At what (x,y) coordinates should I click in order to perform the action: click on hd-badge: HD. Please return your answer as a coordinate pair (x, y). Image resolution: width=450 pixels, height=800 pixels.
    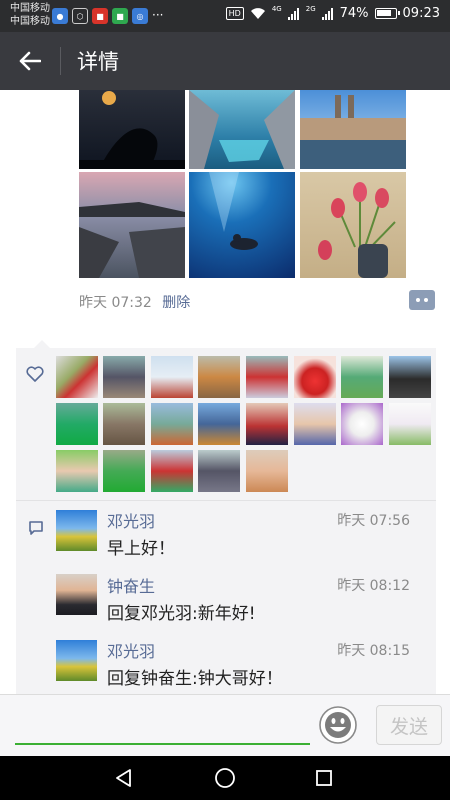
    Looking at the image, I should click on (234, 13).